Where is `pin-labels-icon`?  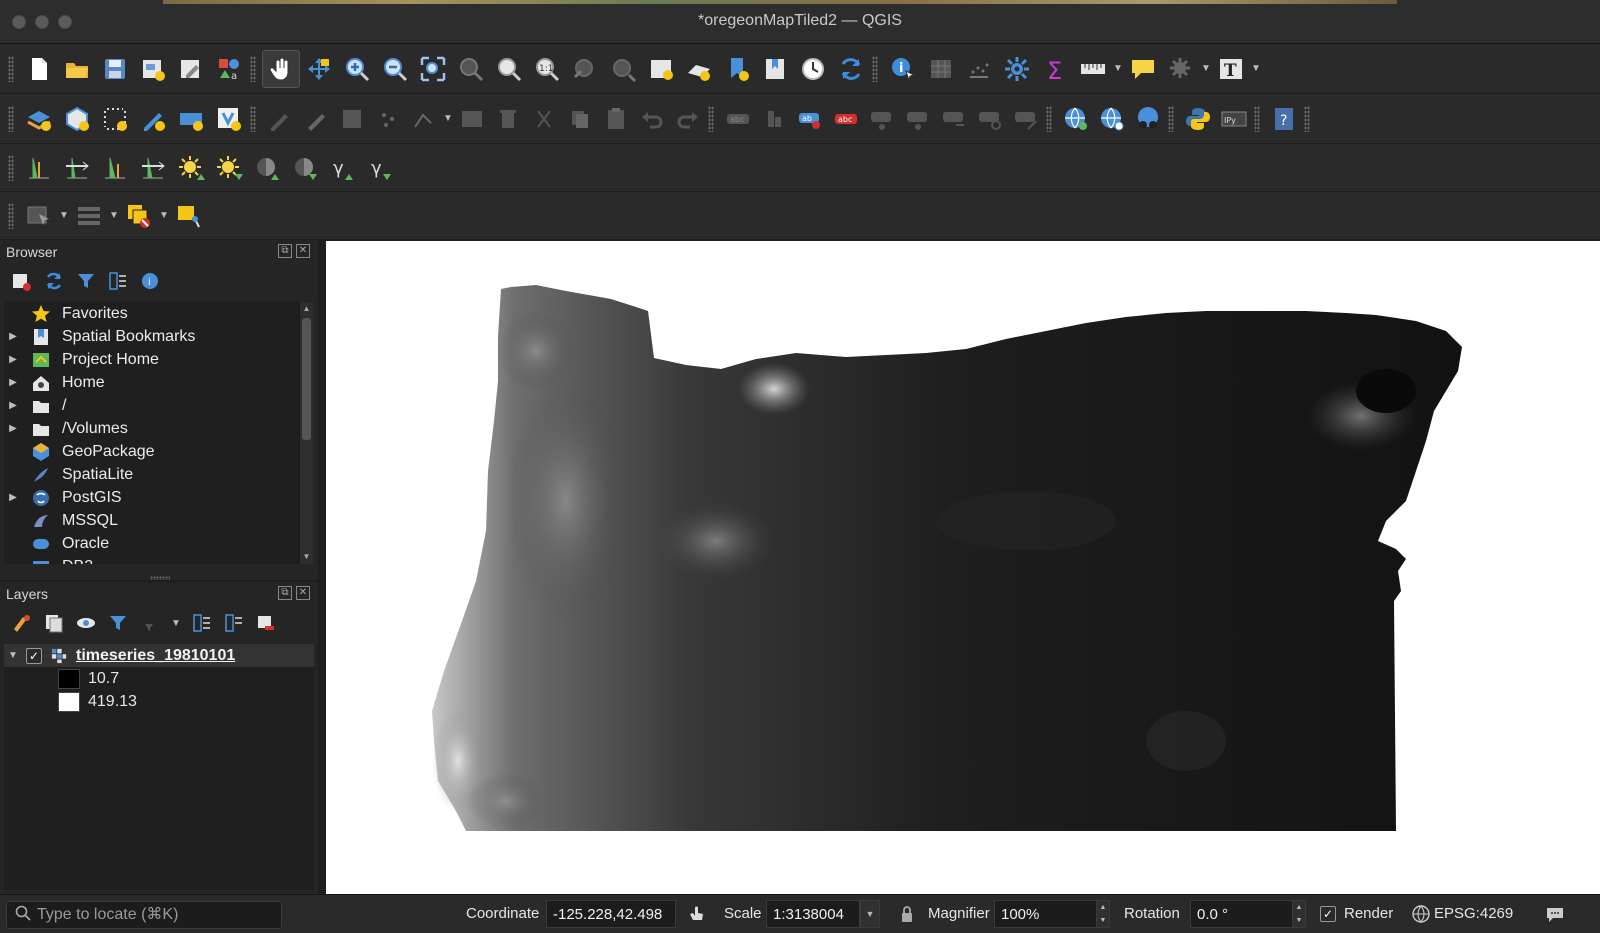 pin-labels-icon is located at coordinates (882, 119).